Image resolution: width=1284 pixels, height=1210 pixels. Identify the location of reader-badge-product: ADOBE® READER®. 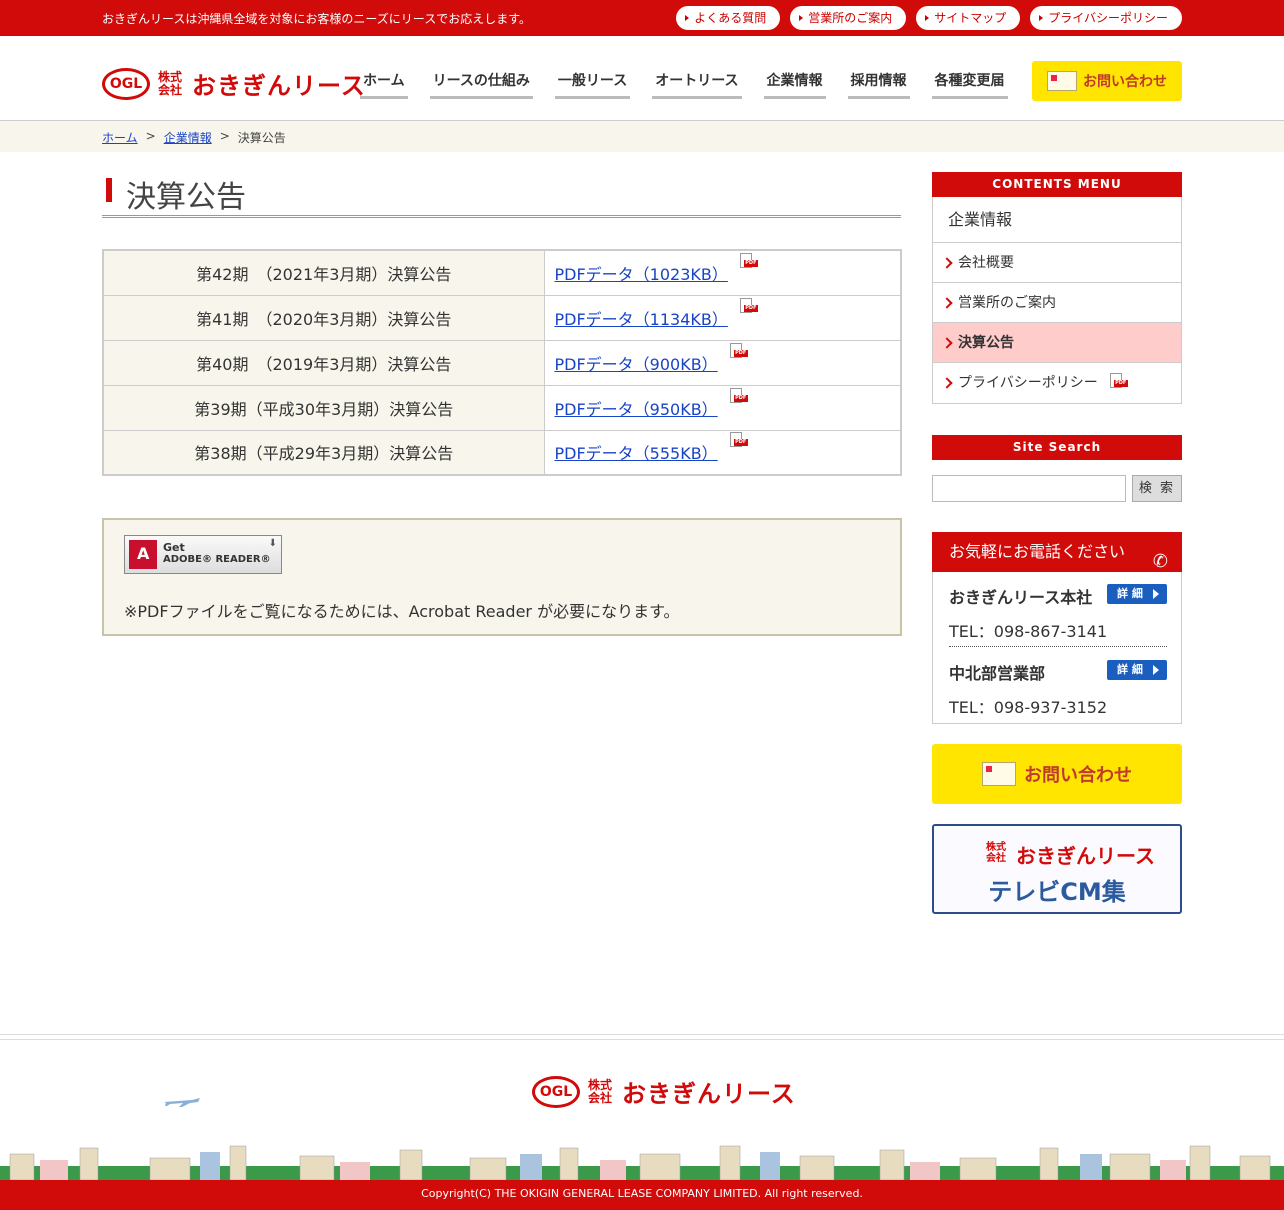
(217, 559).